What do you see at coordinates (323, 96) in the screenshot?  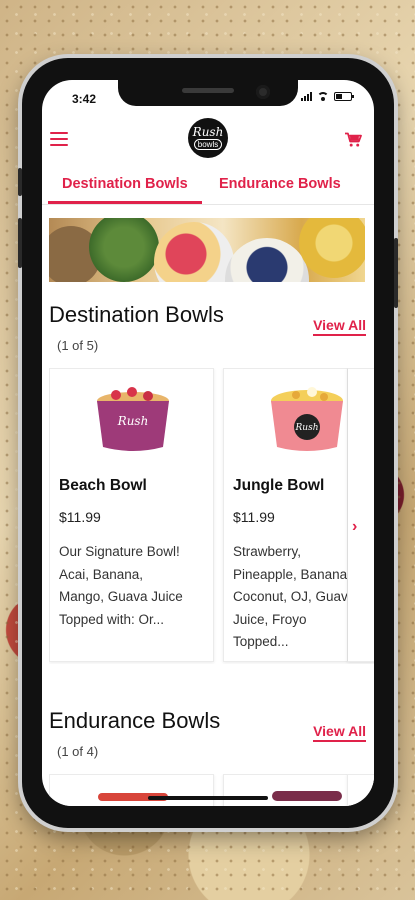 I see `wifi-icon` at bounding box center [323, 96].